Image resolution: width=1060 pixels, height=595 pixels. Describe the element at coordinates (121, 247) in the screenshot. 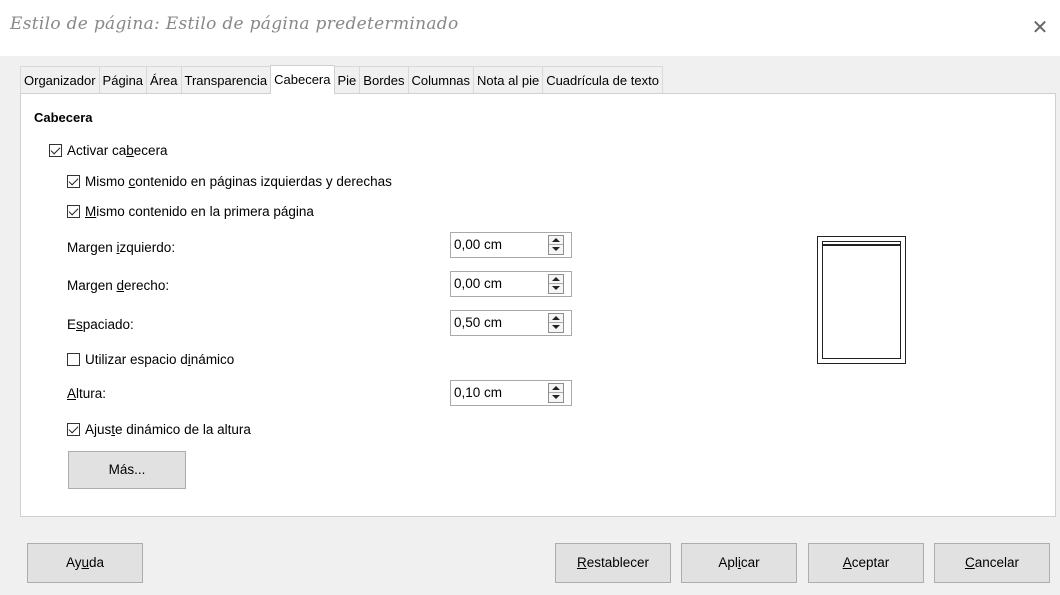

I see `left-margin-label: Margen izquierdo:` at that location.